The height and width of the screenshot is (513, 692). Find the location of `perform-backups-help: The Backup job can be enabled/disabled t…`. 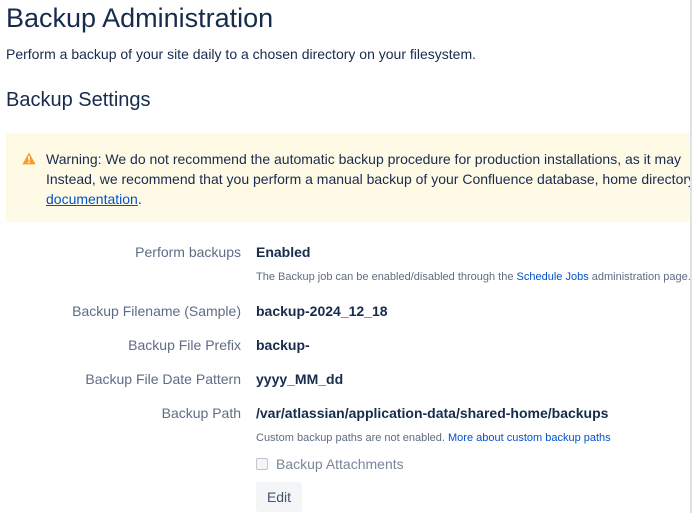

perform-backups-help: The Backup job can be enabled/disabled t… is located at coordinates (473, 277).